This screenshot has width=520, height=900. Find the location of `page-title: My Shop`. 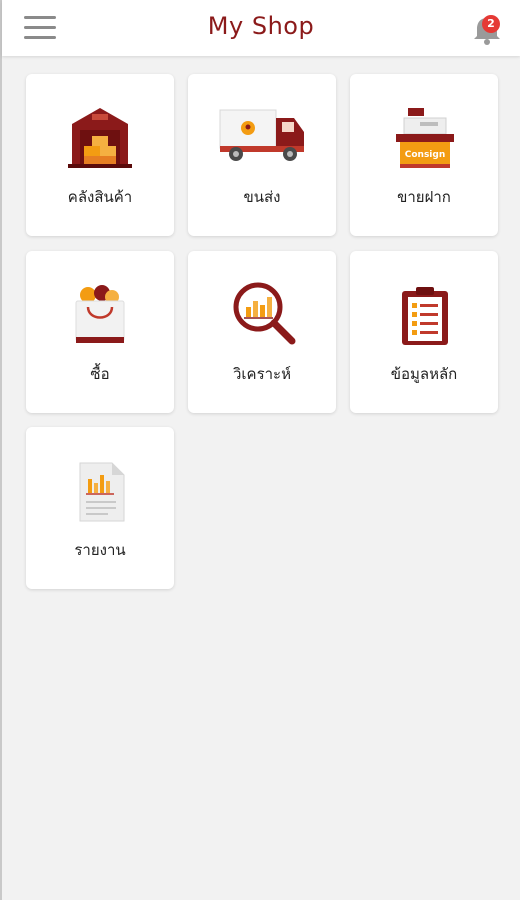

page-title: My Shop is located at coordinates (261, 26).